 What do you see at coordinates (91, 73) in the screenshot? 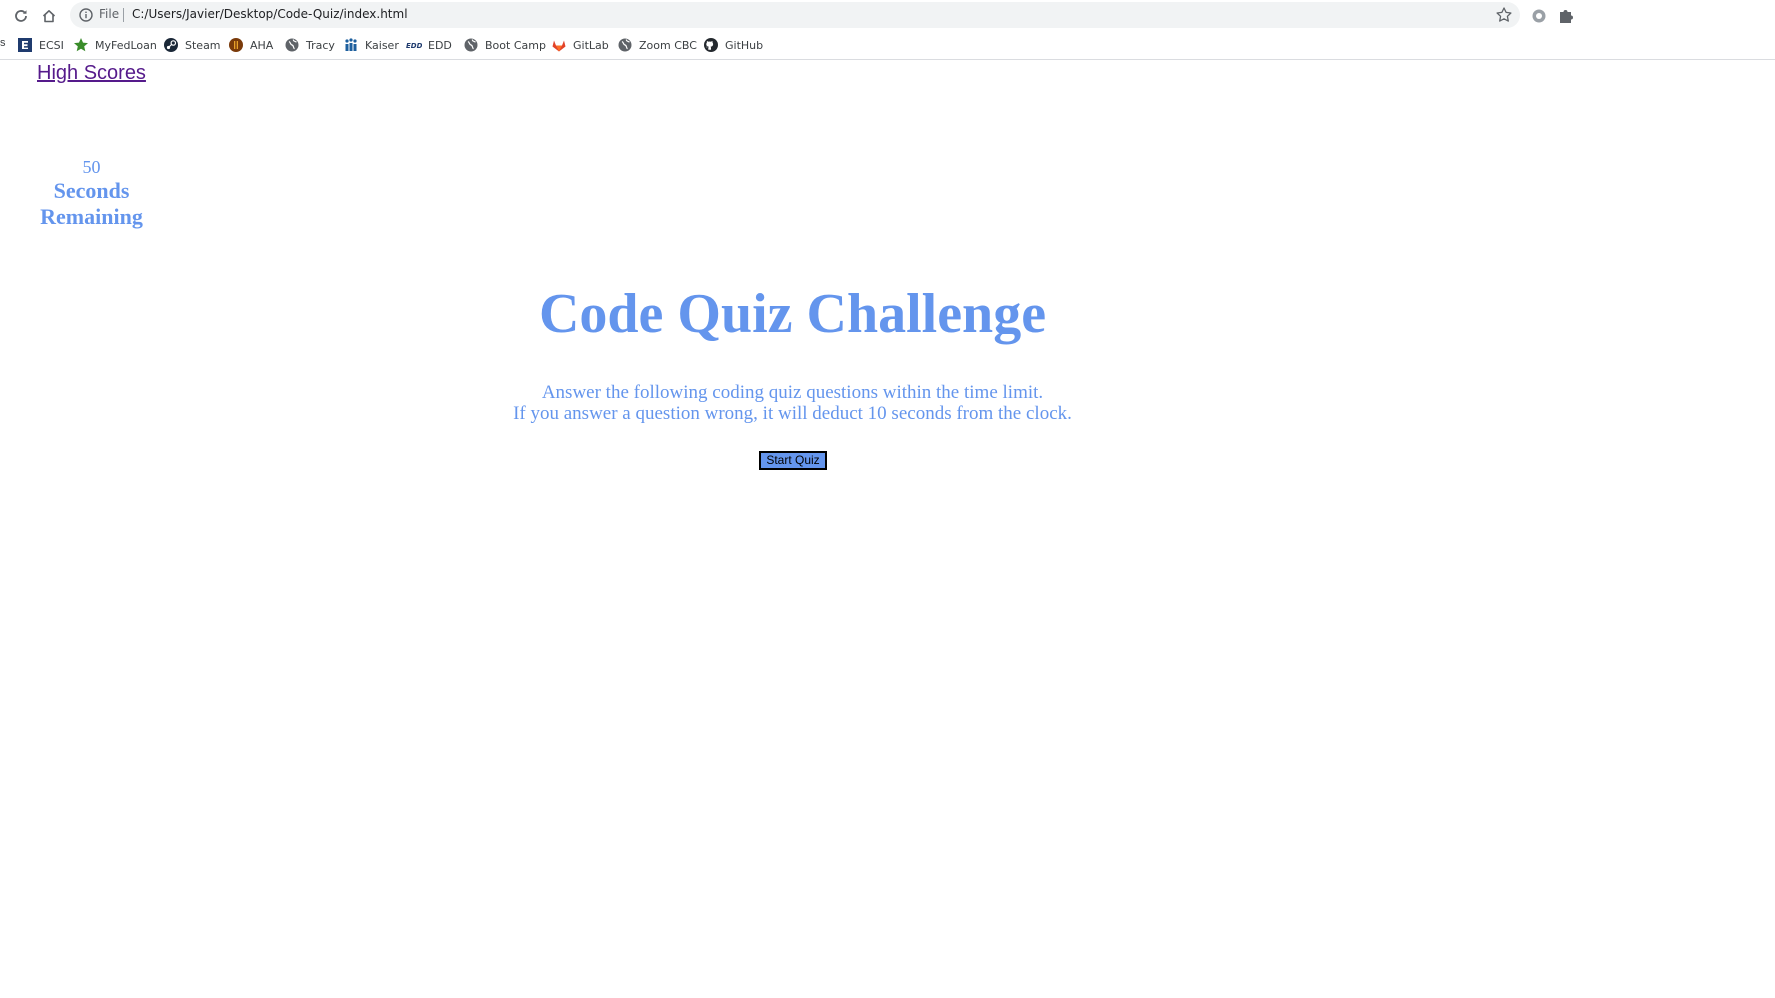
I see `high-scores-link: High Scores` at bounding box center [91, 73].